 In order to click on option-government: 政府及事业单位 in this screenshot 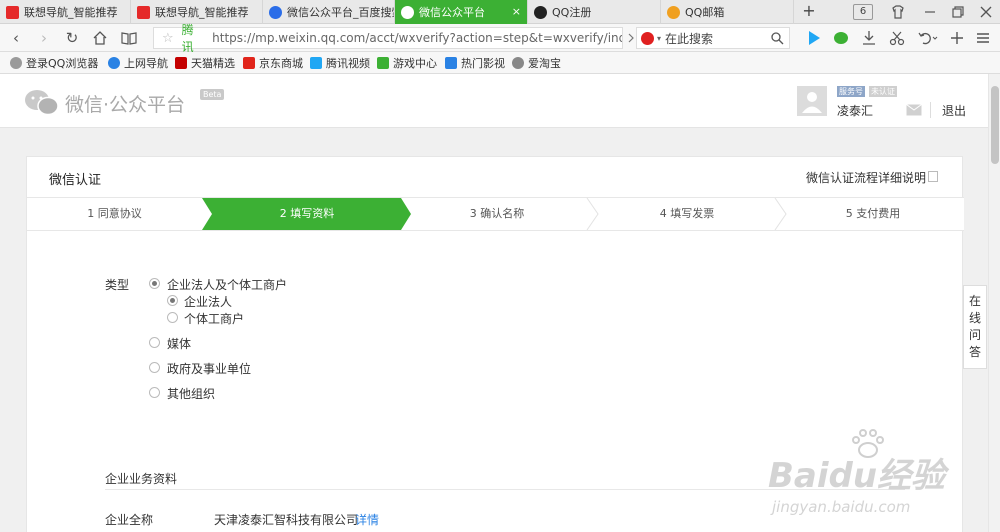, I will do `click(209, 368)`.